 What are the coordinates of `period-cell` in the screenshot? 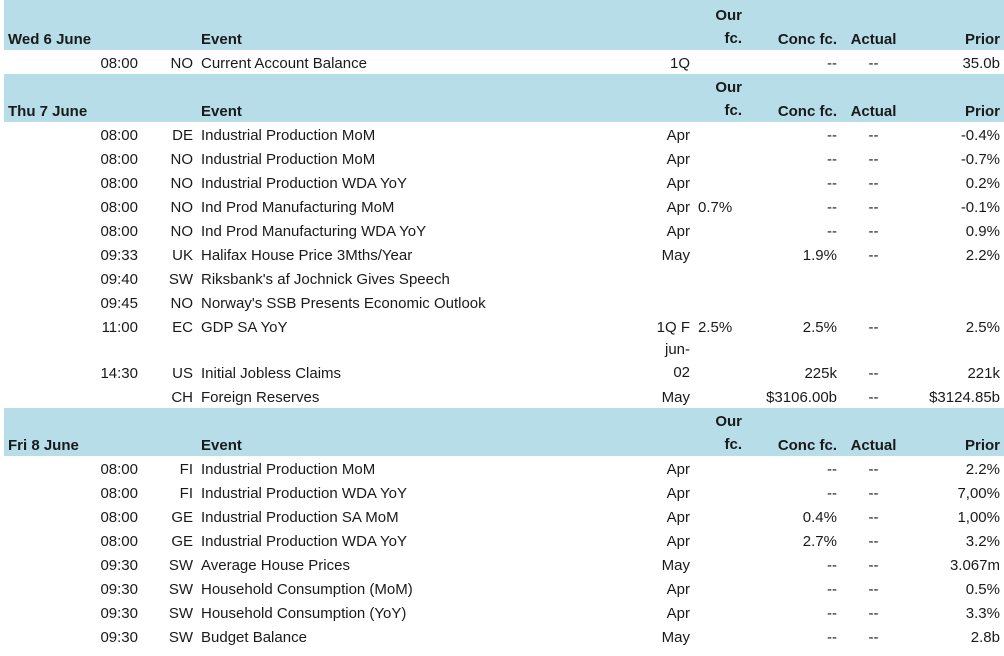 It's located at (663, 302).